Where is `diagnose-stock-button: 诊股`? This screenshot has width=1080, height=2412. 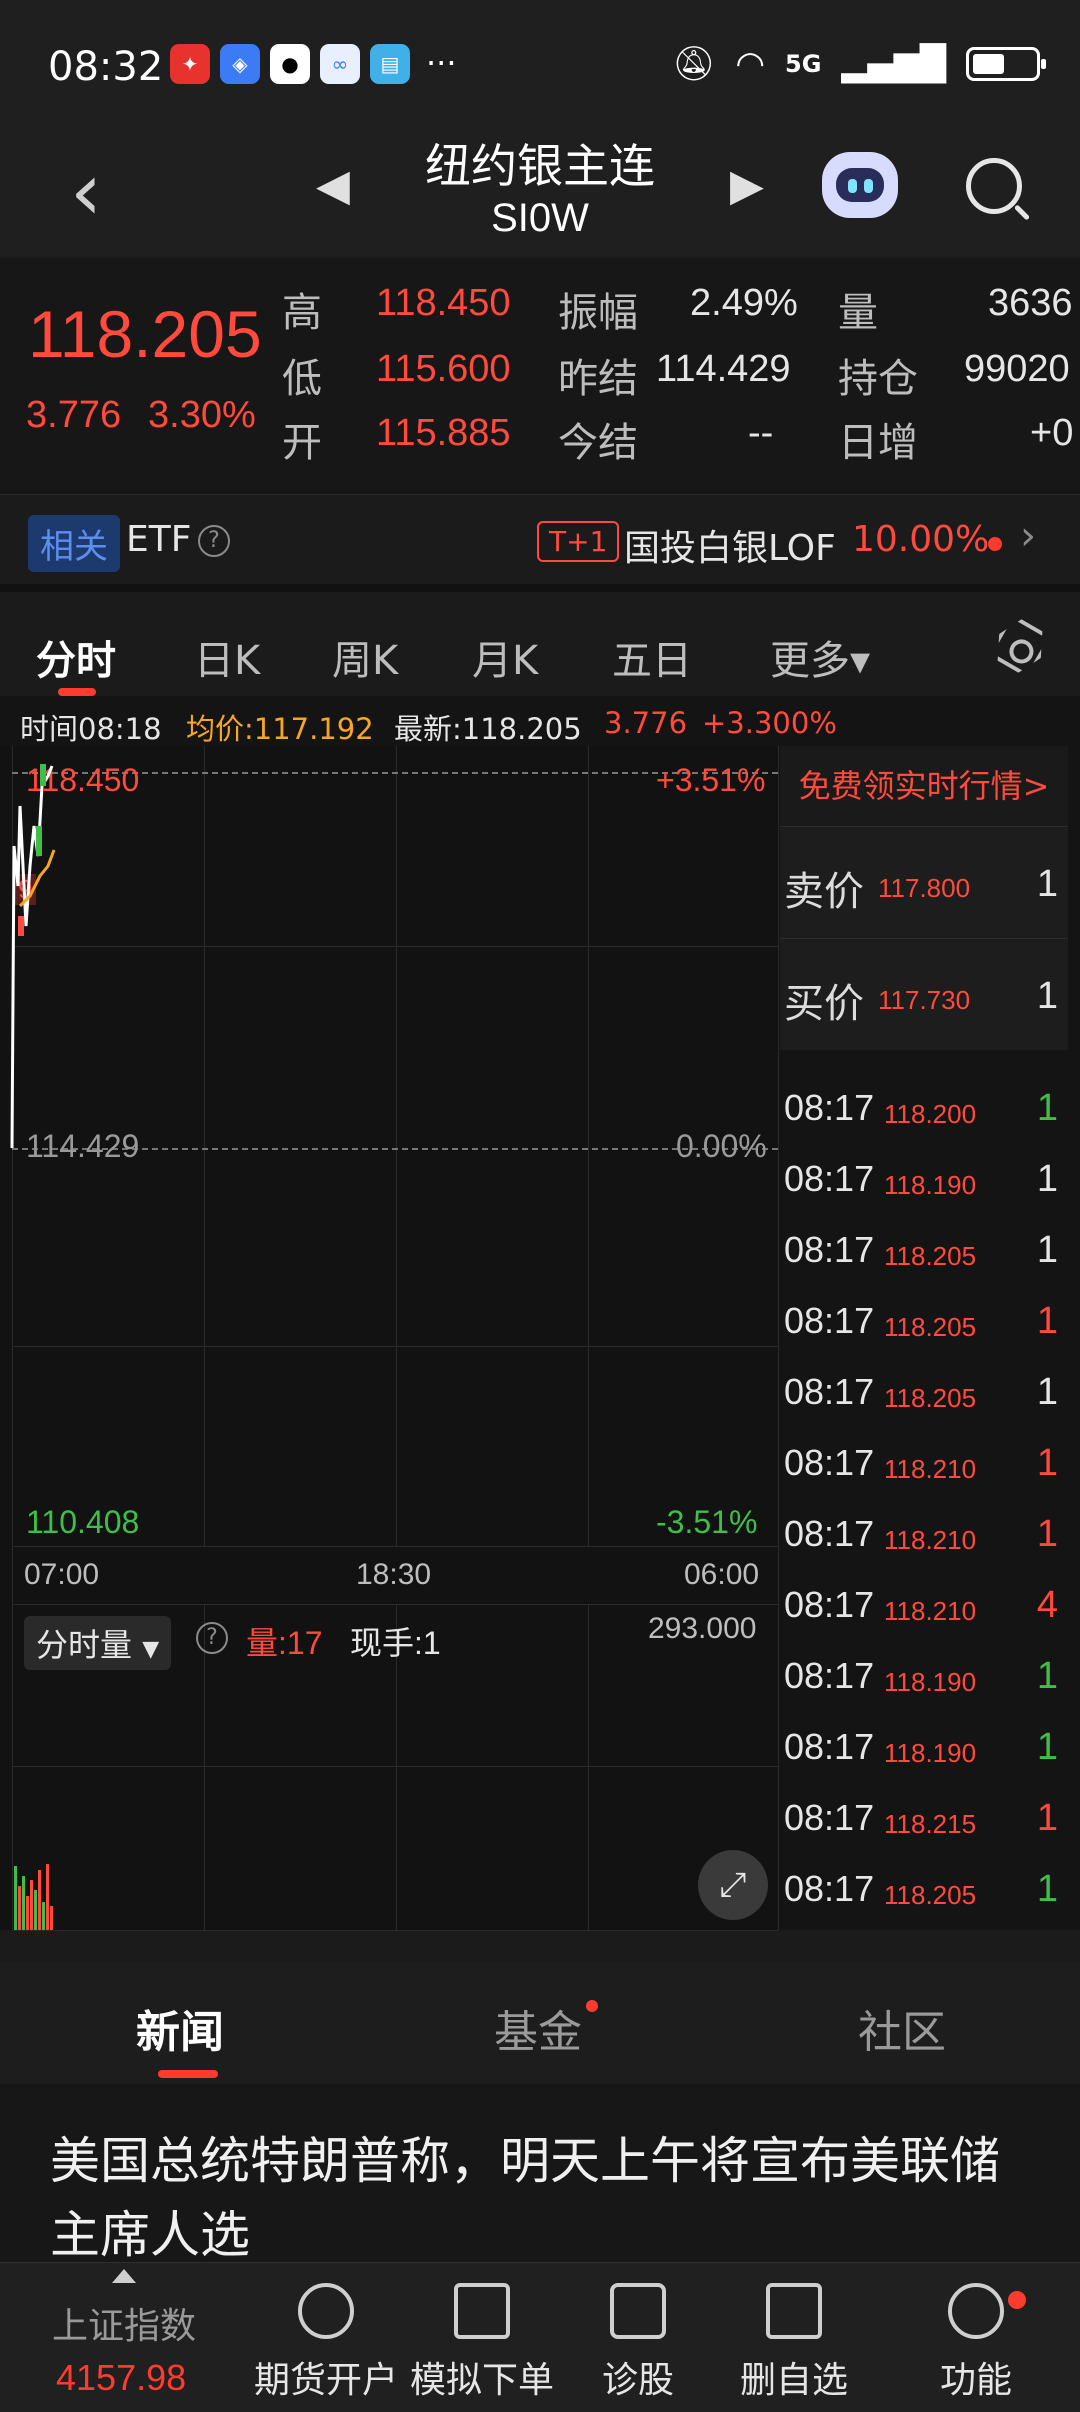
diagnose-stock-button: 诊股 is located at coordinates (638, 2343).